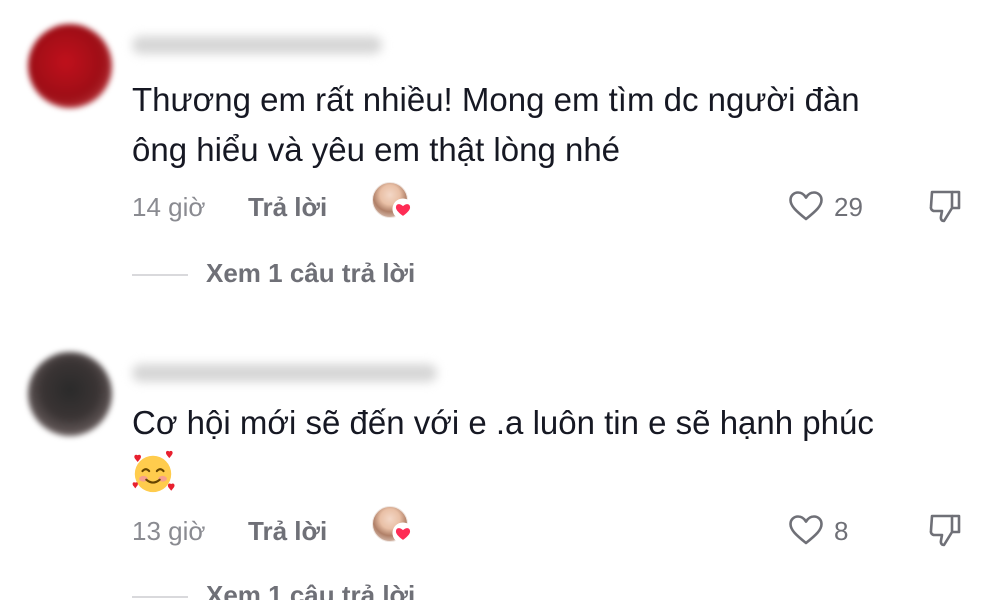 The image size is (1000, 600). I want to click on like-count: 8, so click(841, 531).